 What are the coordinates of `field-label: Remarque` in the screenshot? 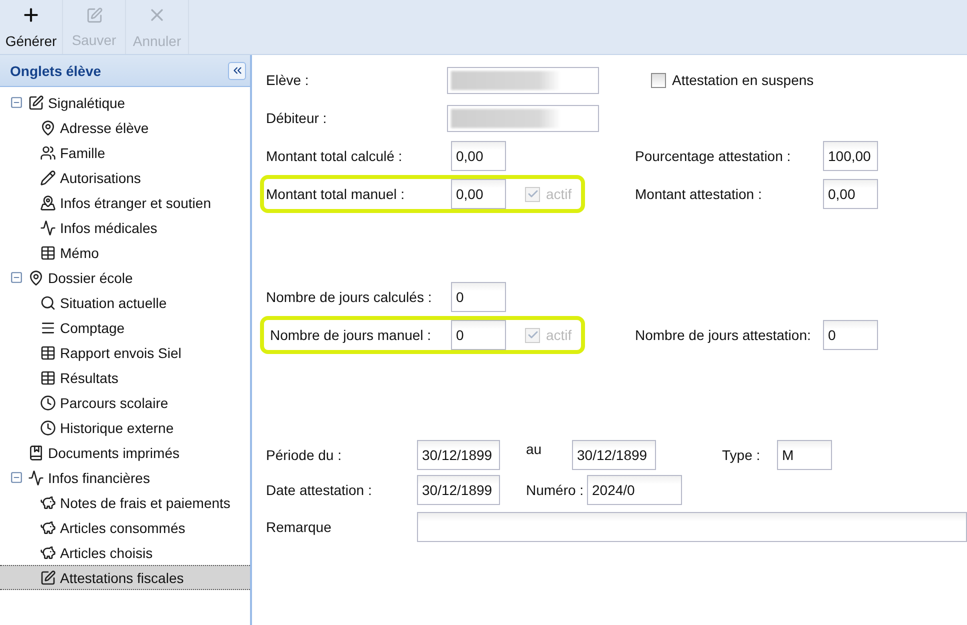 It's located at (298, 527).